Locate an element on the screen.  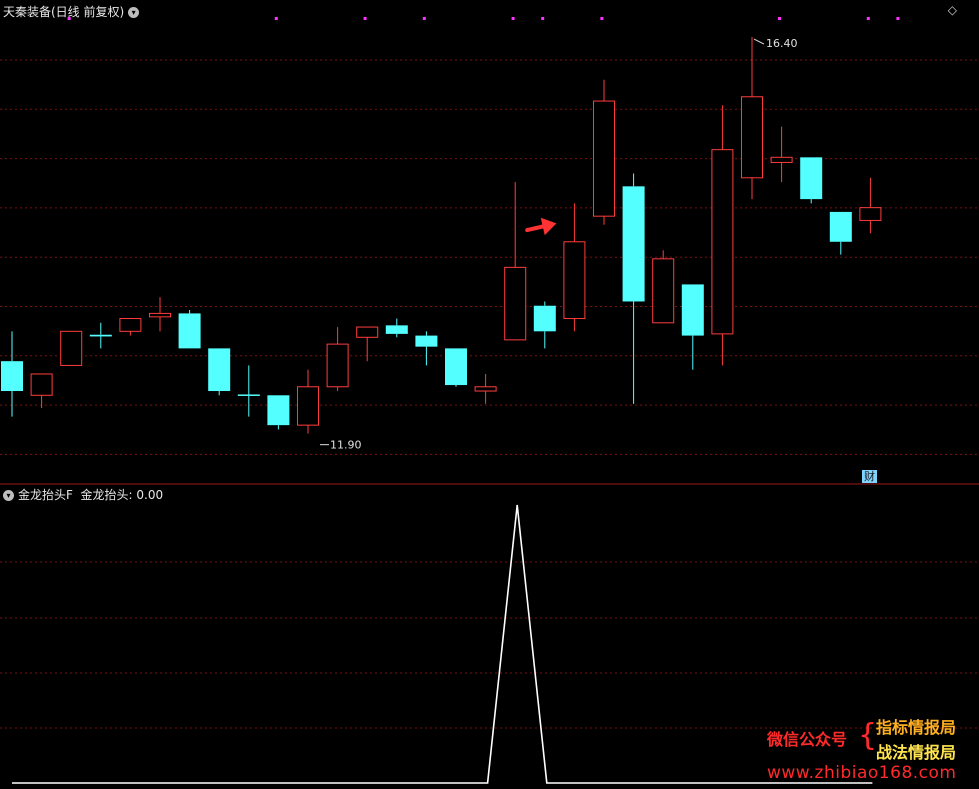
watermark-url: www.zhibiao168.com is located at coordinates (862, 773).